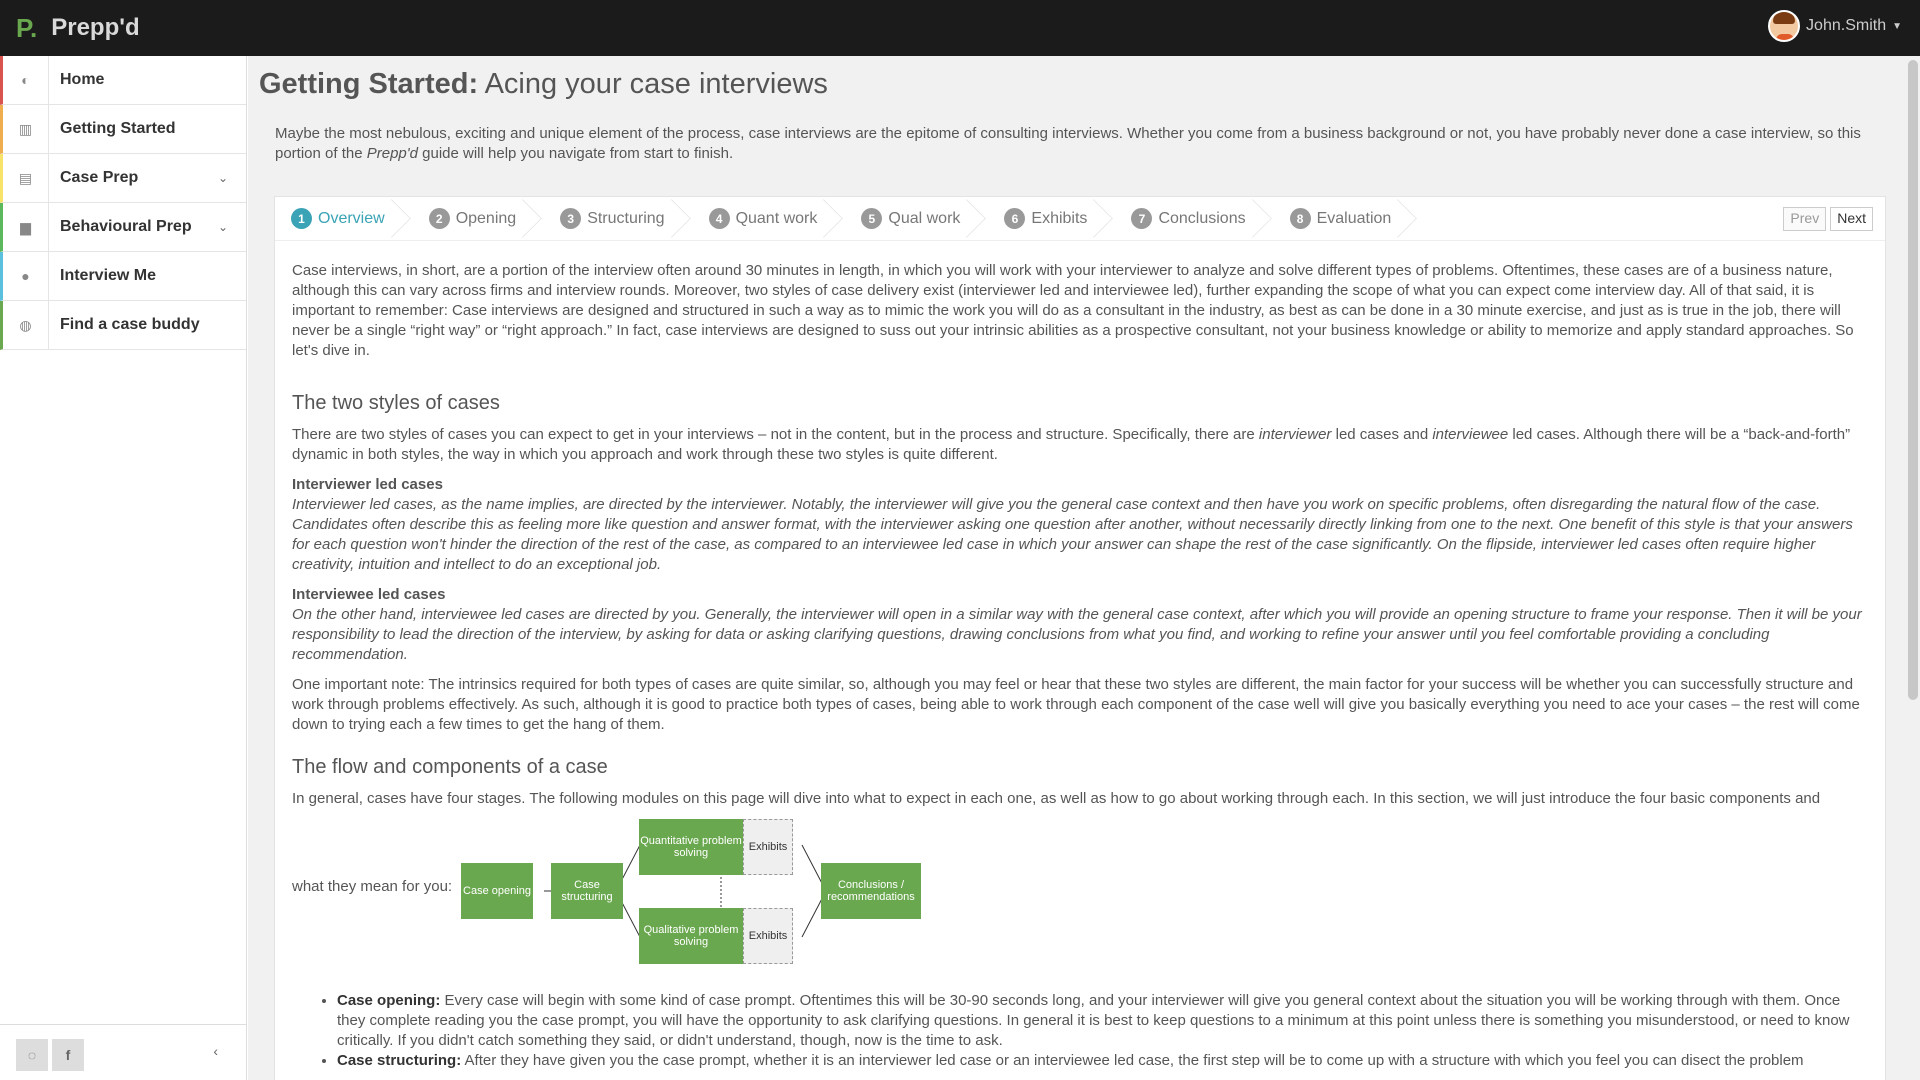 This screenshot has height=1080, width=1920. I want to click on step-number: 2, so click(439, 218).